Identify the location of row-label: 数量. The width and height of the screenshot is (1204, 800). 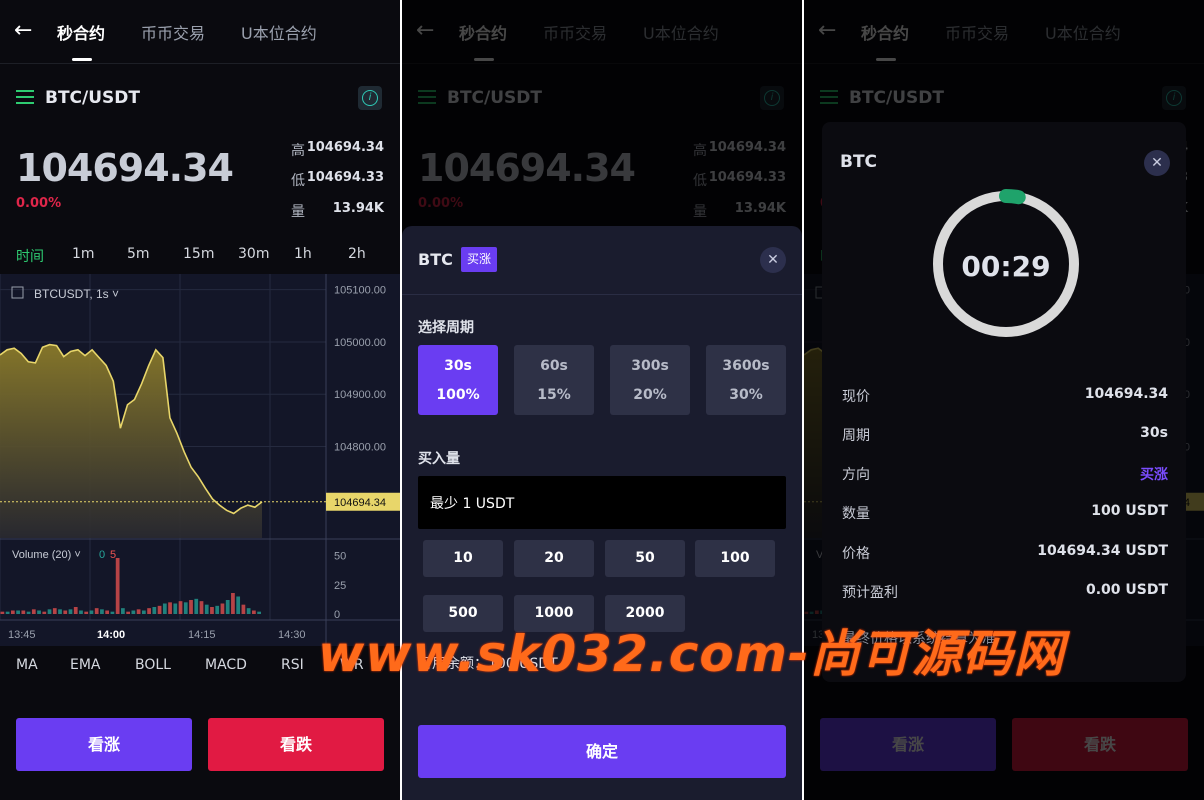
(856, 514).